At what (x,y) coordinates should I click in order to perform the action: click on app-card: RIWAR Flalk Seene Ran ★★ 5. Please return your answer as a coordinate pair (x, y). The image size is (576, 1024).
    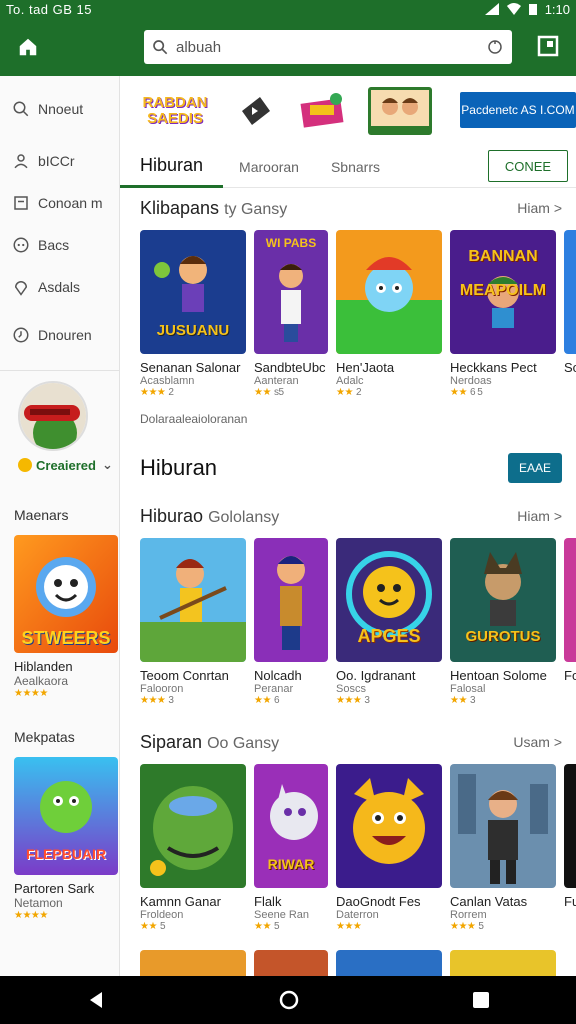
    Looking at the image, I should click on (291, 848).